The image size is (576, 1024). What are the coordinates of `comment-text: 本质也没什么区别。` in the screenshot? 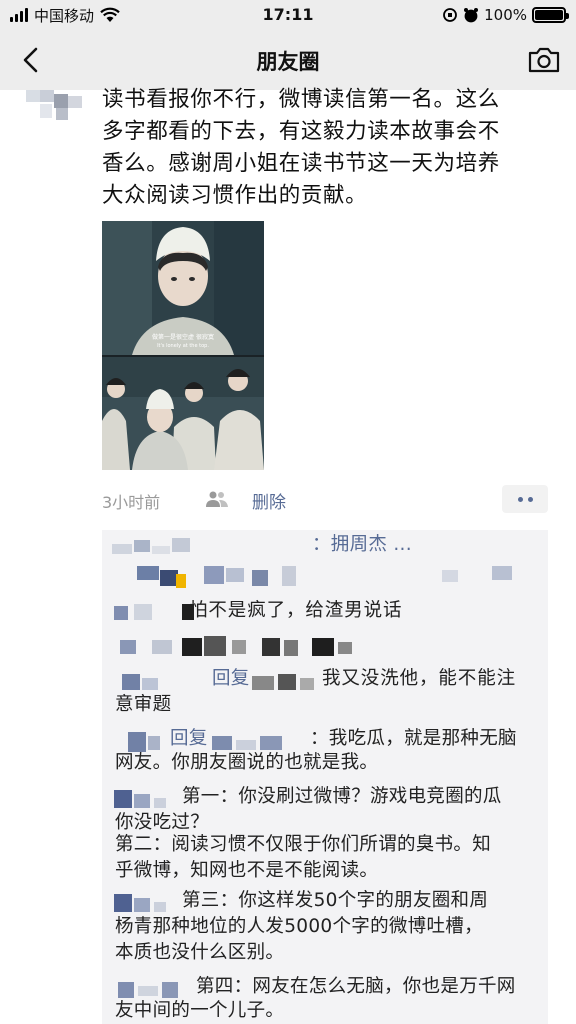 It's located at (200, 952).